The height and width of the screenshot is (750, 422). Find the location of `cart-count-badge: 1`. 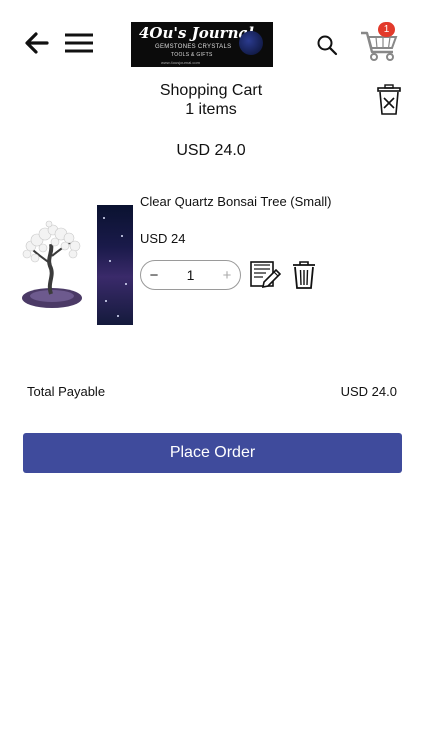

cart-count-badge: 1 is located at coordinates (386, 29).